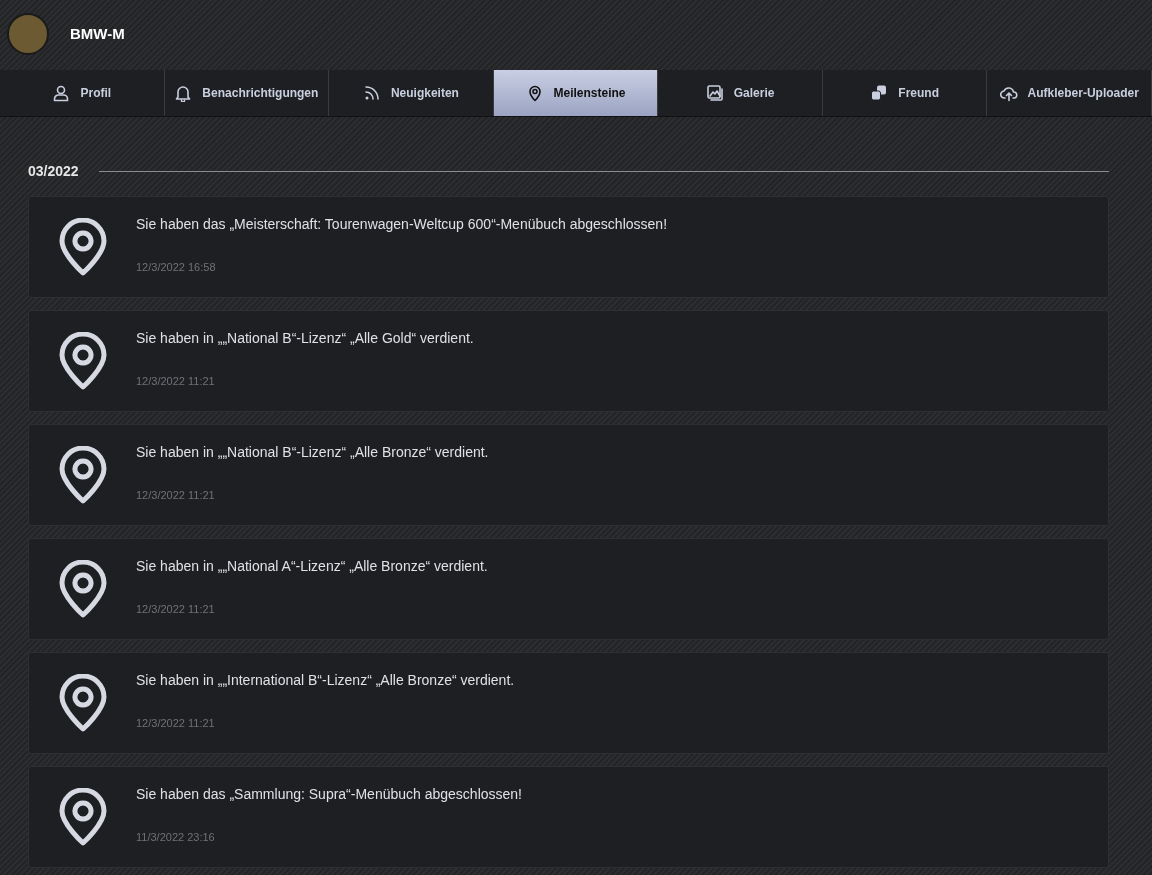 This screenshot has height=875, width=1152. I want to click on profile-name: BMW-M, so click(97, 33).